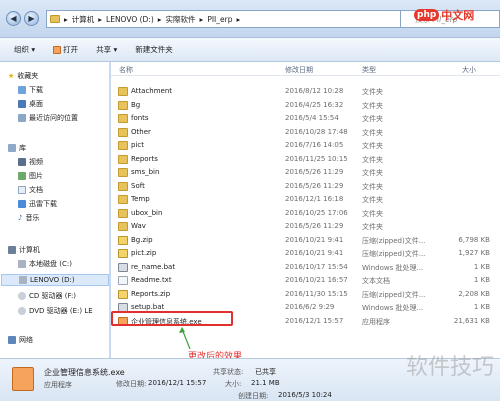 The width and height of the screenshot is (500, 401). What do you see at coordinates (305, 187) in the screenshot?
I see `file-row: Soft 2016/5/26 11:29 文件夹` at bounding box center [305, 187].